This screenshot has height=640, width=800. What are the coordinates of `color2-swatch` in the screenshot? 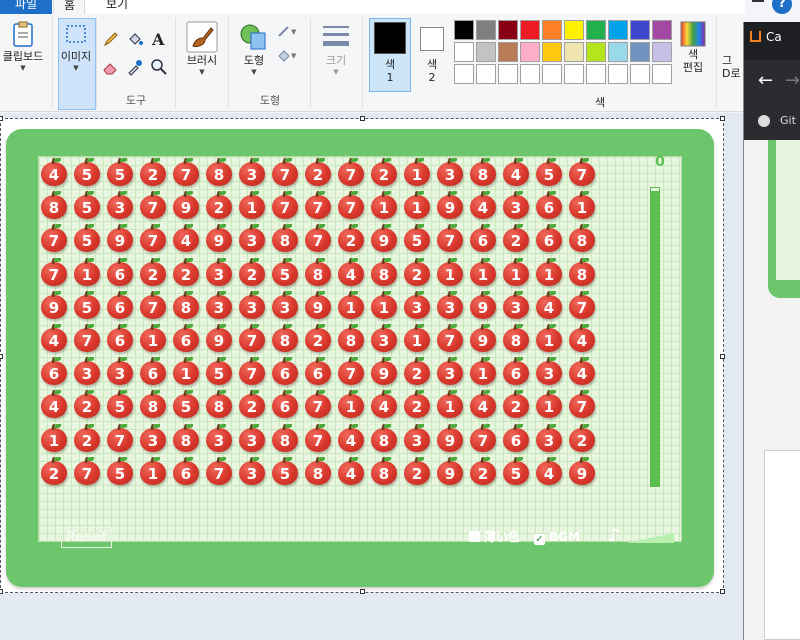 It's located at (432, 39).